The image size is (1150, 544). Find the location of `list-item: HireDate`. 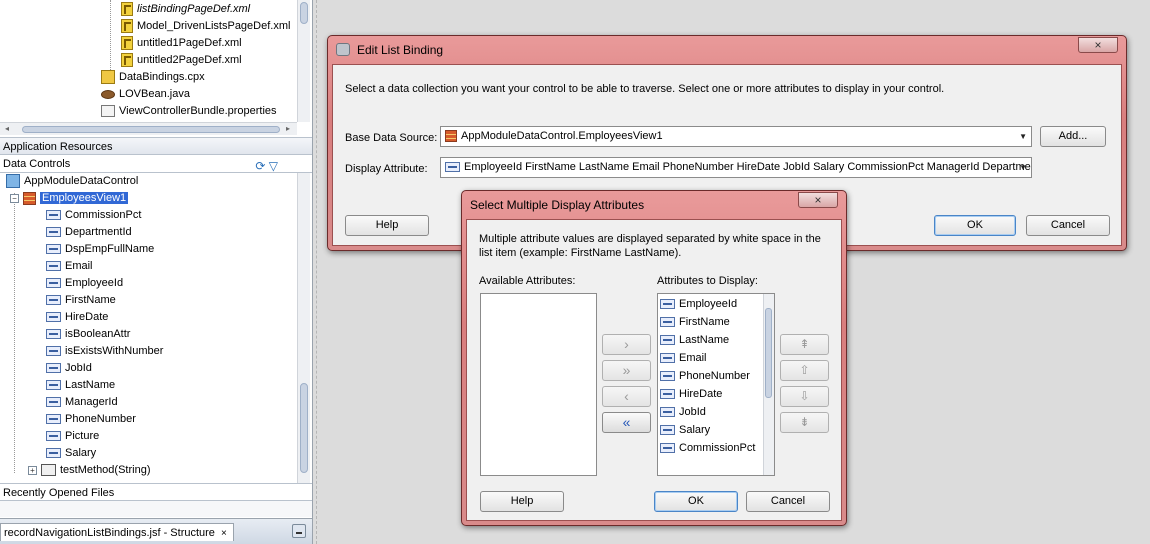

list-item: HireDate is located at coordinates (691, 394).